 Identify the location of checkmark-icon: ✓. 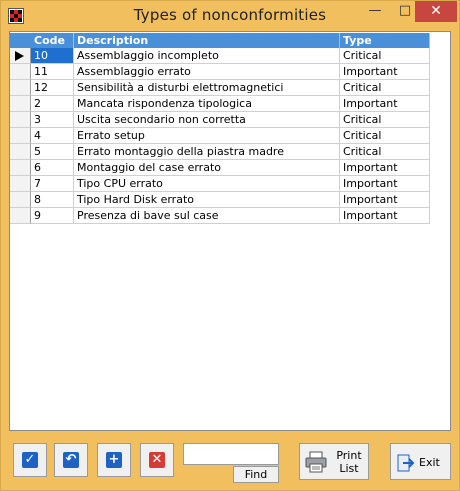
(30, 460).